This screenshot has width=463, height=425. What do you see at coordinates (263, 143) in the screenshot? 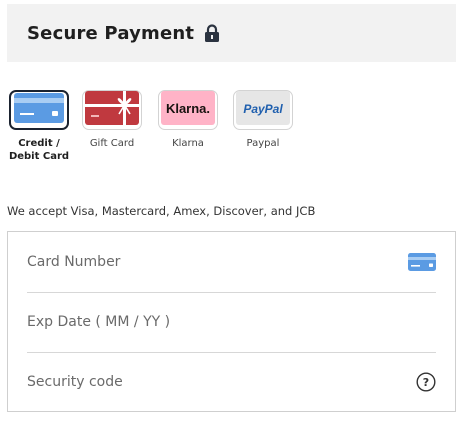
I see `payment-method-label: Paypal` at bounding box center [263, 143].